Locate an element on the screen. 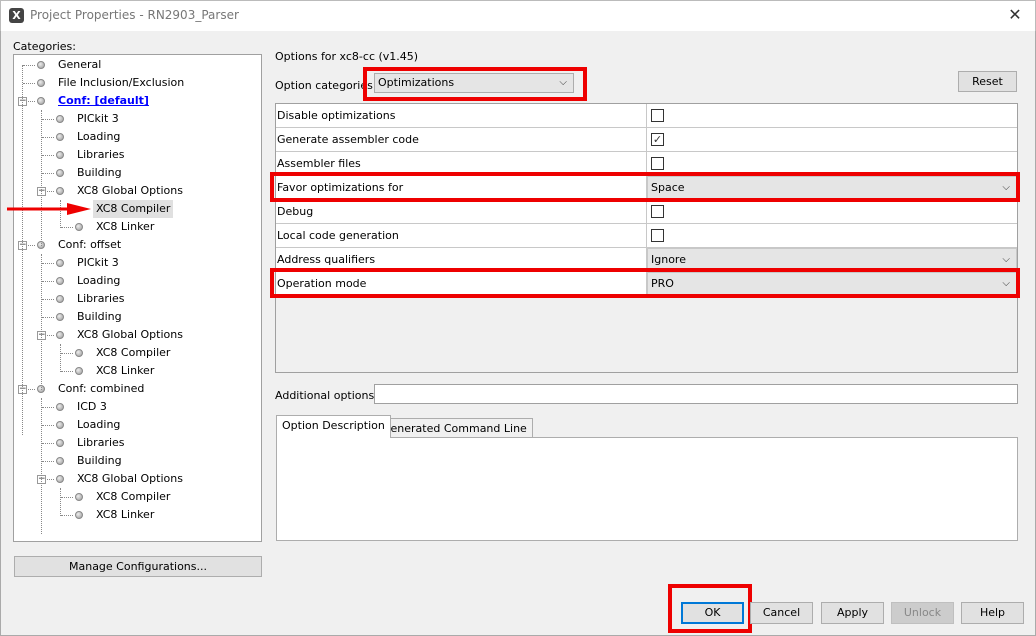  cancel-button: Cancel is located at coordinates (781, 613).